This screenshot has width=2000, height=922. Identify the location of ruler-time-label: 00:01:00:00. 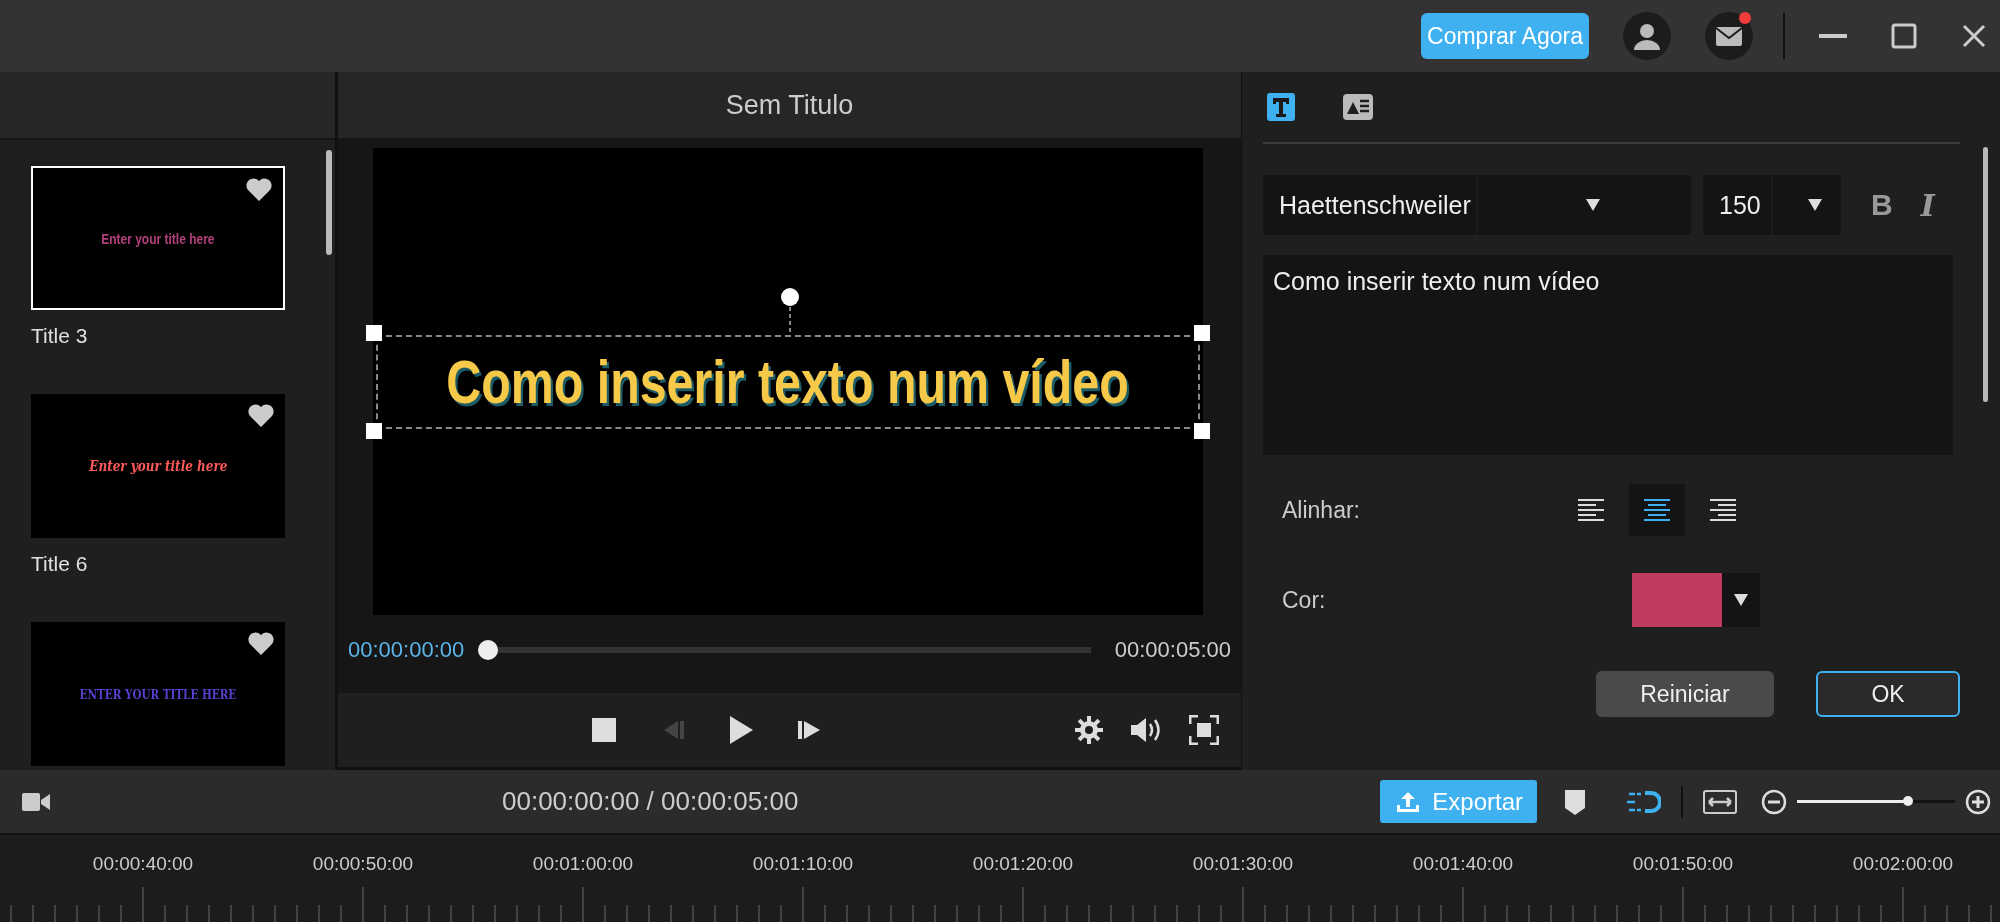
(583, 864).